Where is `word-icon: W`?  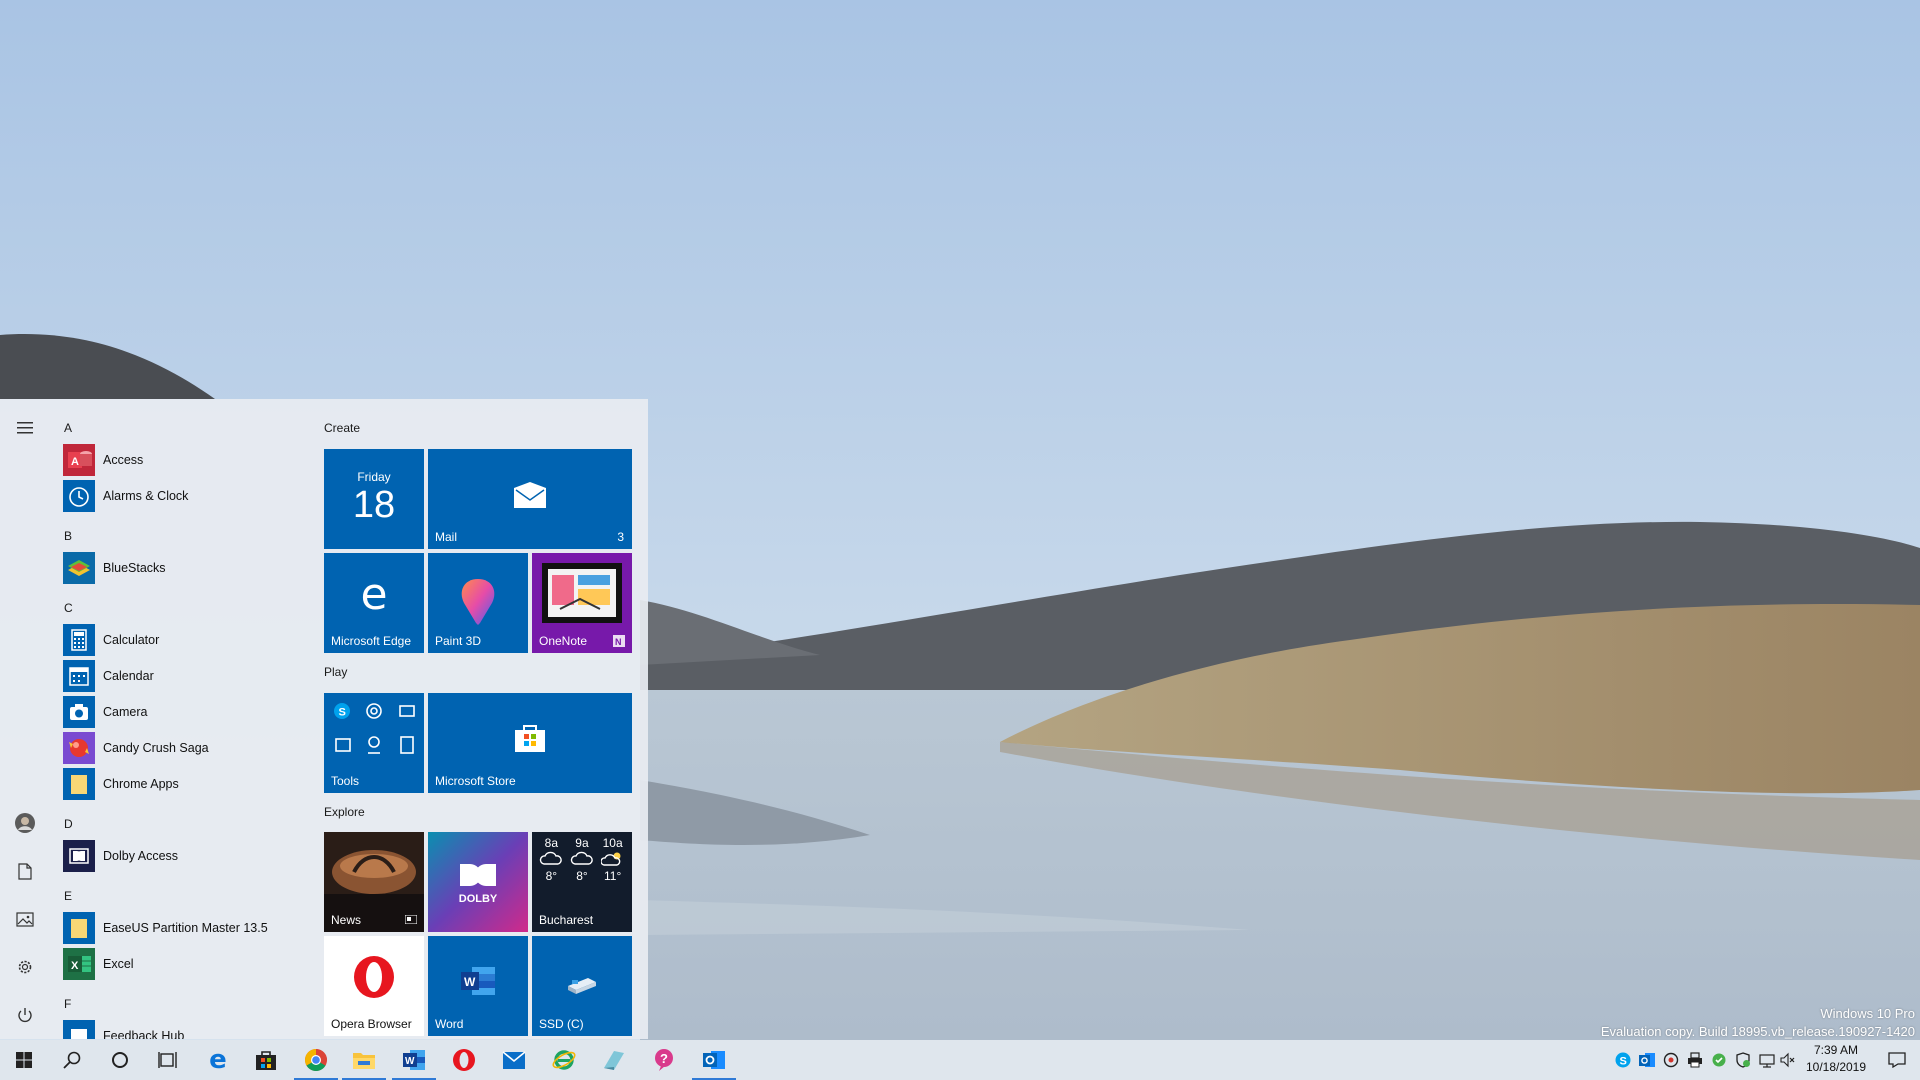
word-icon: W is located at coordinates (414, 1060).